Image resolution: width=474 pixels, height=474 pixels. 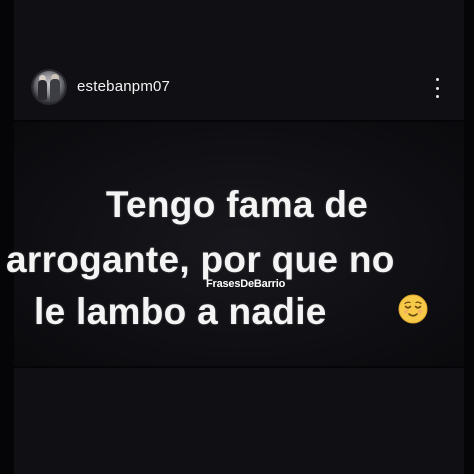 What do you see at coordinates (413, 309) in the screenshot?
I see `relieved-face-icon` at bounding box center [413, 309].